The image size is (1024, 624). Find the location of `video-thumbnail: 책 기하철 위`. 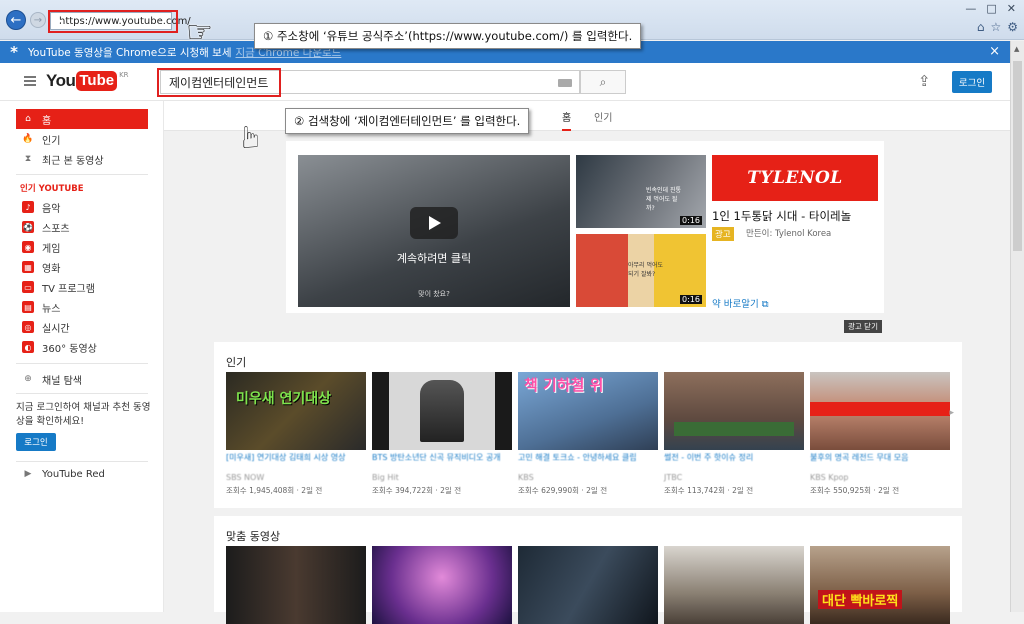

video-thumbnail: 책 기하철 위 is located at coordinates (588, 411).